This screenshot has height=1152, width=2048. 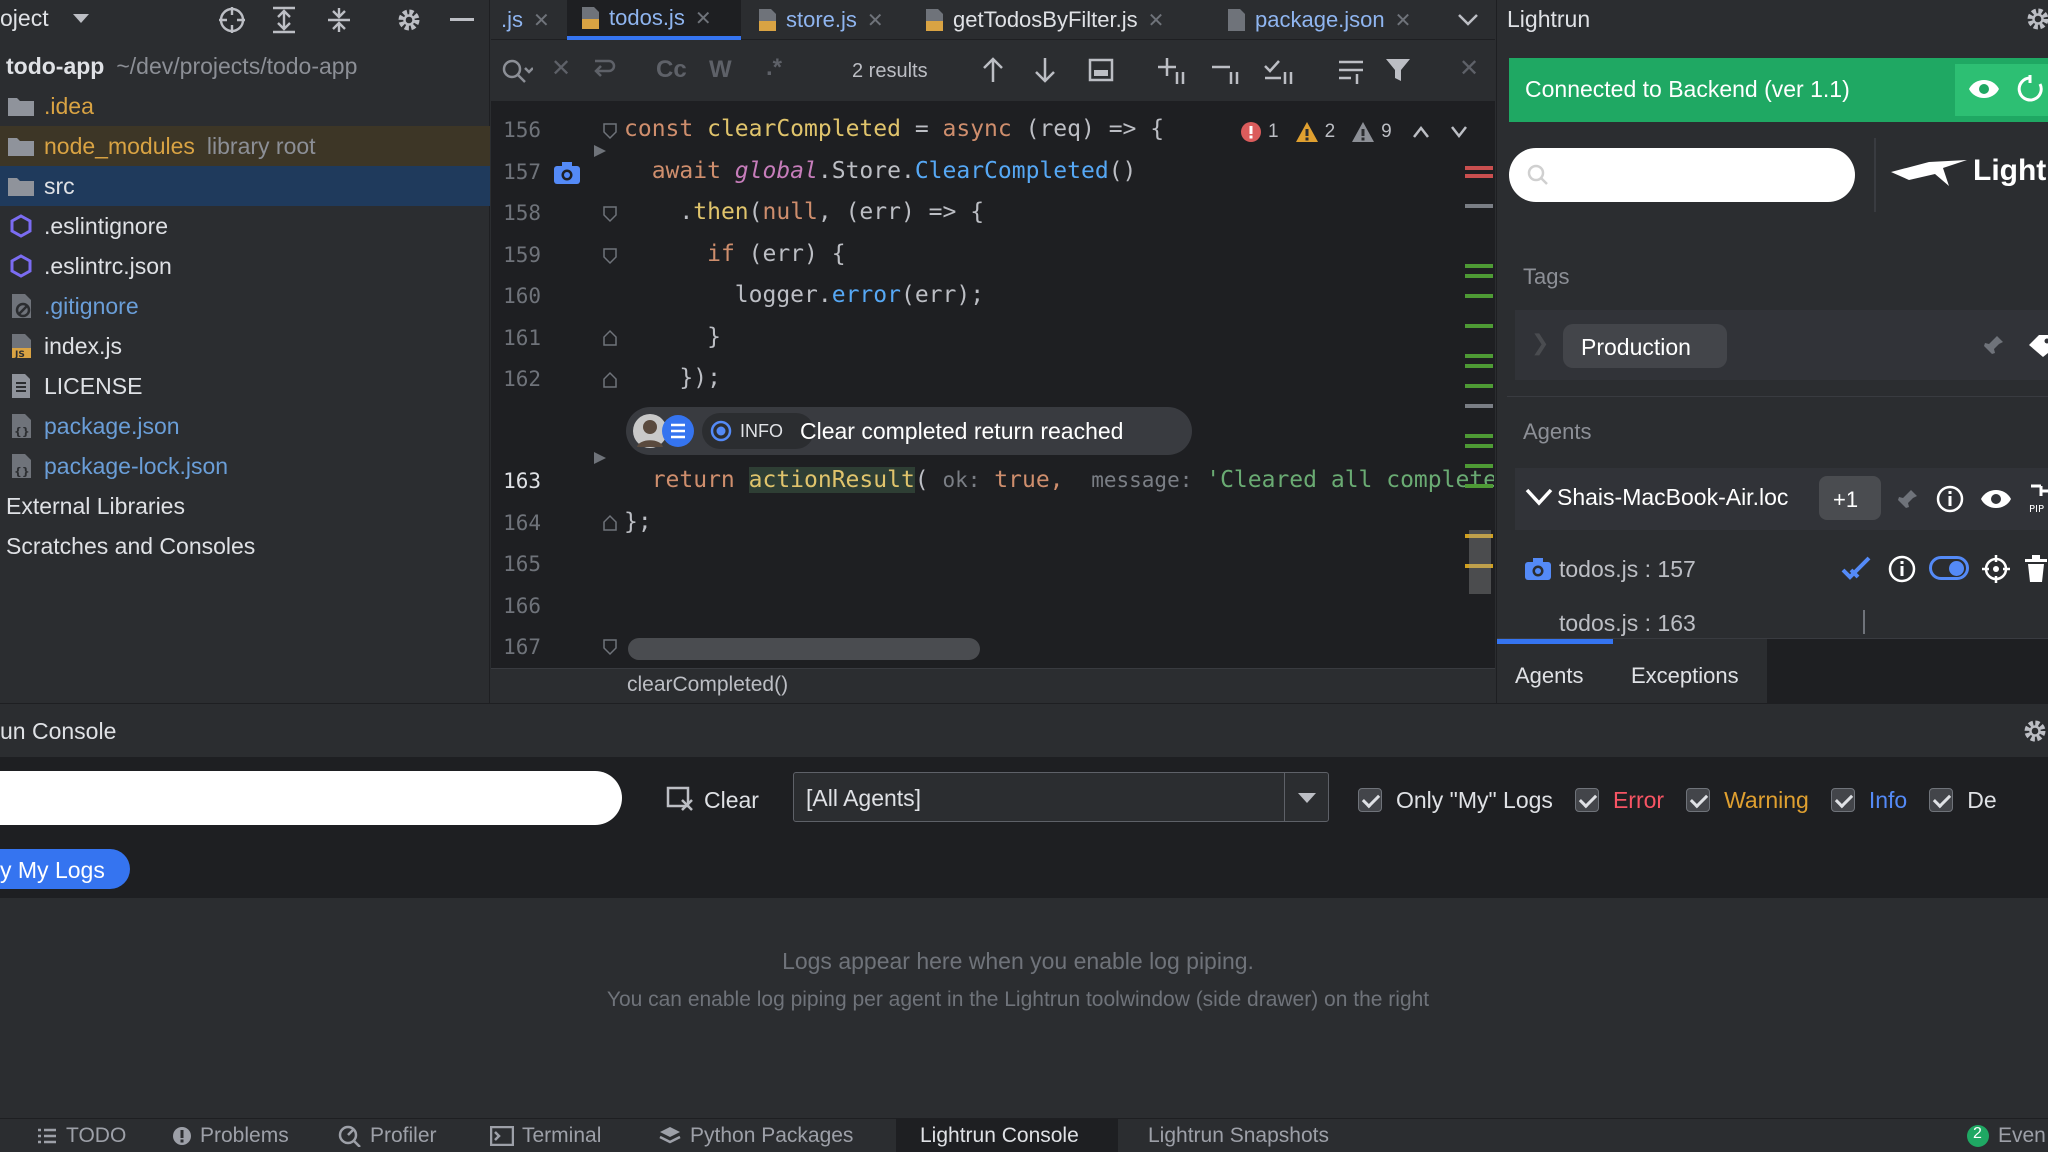 What do you see at coordinates (1398, 70) in the screenshot?
I see `filter-icon` at bounding box center [1398, 70].